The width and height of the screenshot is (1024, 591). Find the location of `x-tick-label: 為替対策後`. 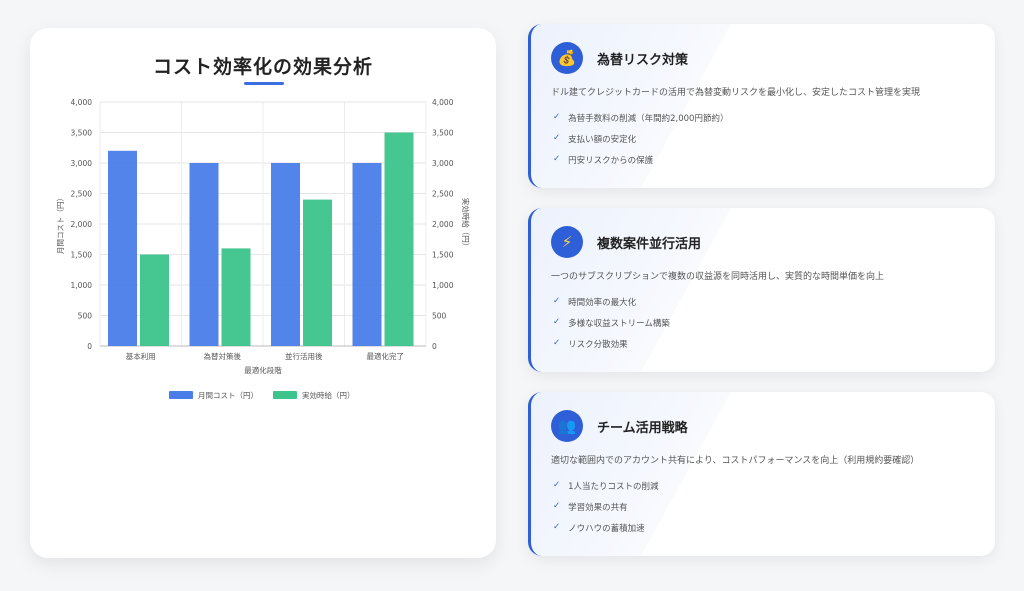

x-tick-label: 為替対策後 is located at coordinates (223, 356).